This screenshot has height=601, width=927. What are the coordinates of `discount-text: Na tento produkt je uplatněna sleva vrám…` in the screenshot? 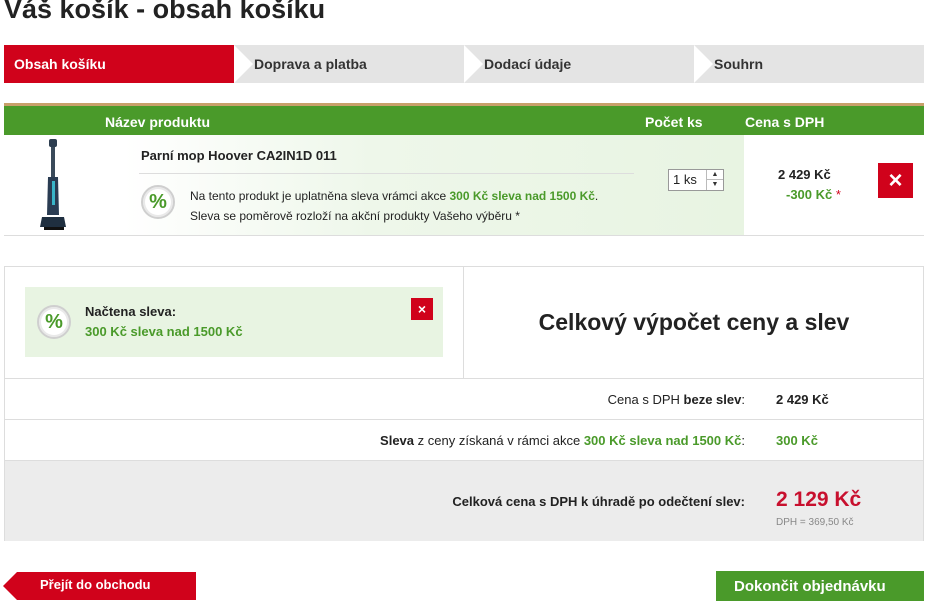 It's located at (320, 196).